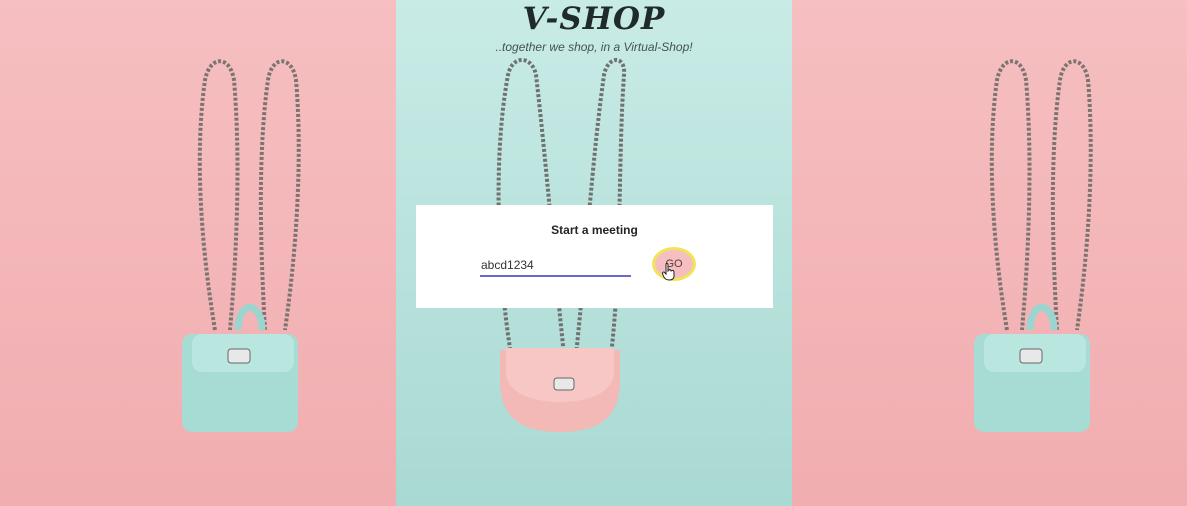 This screenshot has height=506, width=1187. What do you see at coordinates (594, 19) in the screenshot?
I see `brand-title: V-SHOP` at bounding box center [594, 19].